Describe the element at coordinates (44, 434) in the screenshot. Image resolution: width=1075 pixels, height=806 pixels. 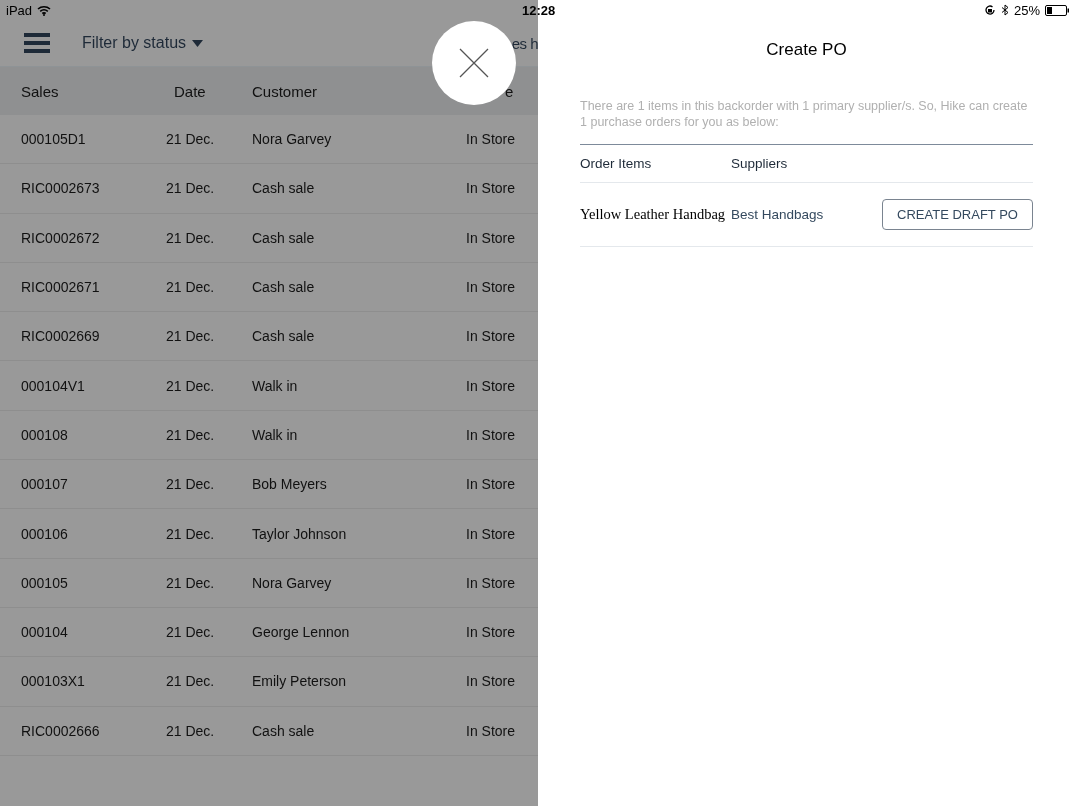
I see `table-cell: 000108` at that location.